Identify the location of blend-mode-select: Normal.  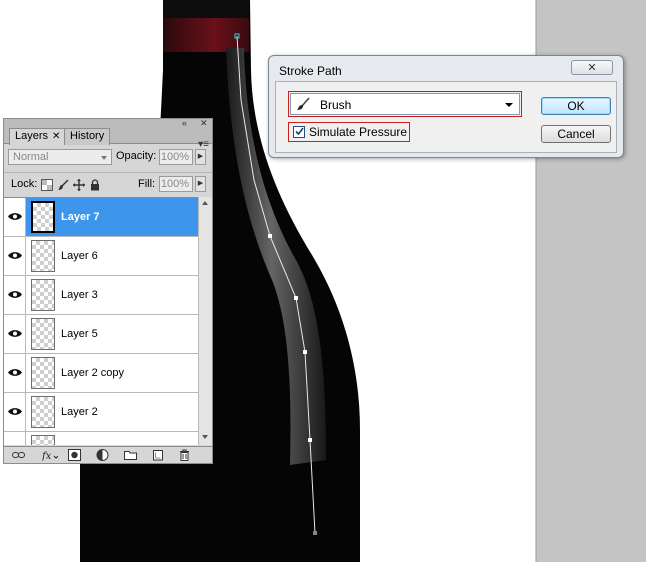
(60, 157).